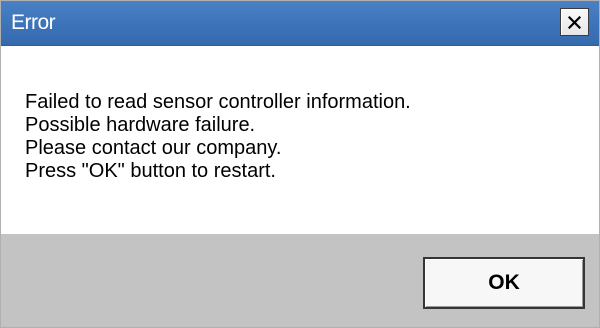 Image resolution: width=600 pixels, height=328 pixels. Describe the element at coordinates (33, 22) in the screenshot. I see `dialog-title: Error` at that location.